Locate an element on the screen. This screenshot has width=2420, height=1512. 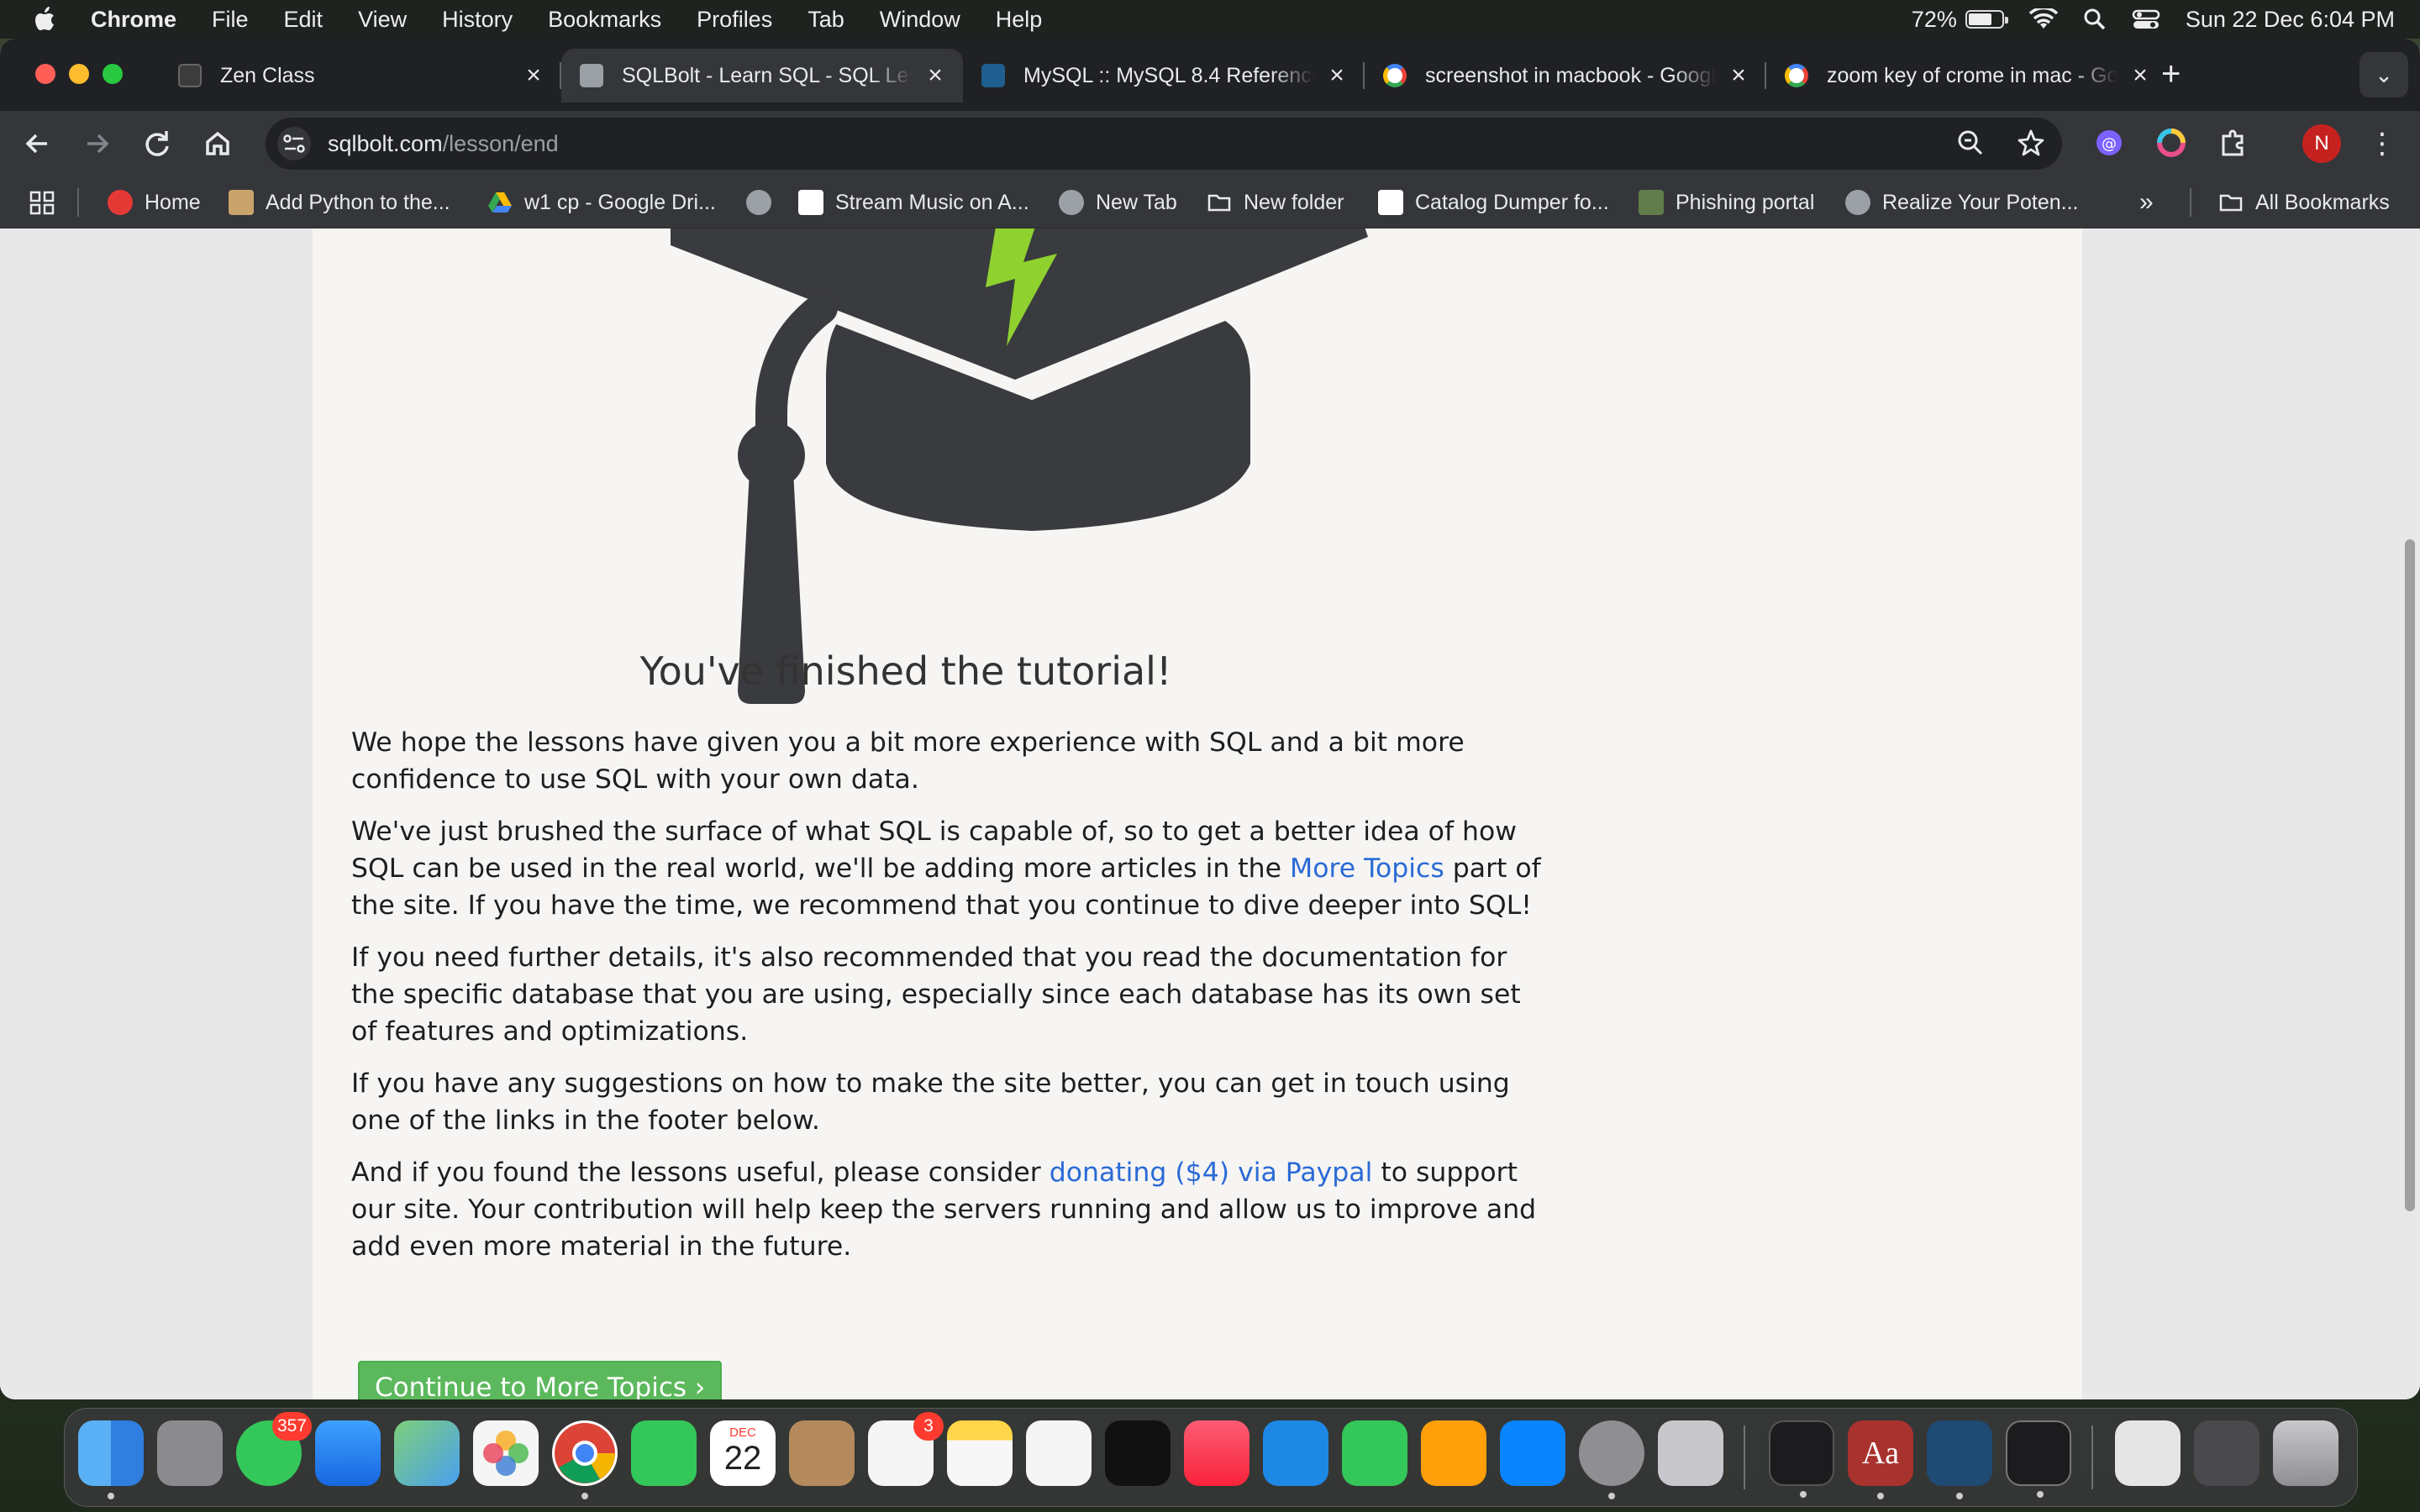
mail-icon is located at coordinates (348, 1453).